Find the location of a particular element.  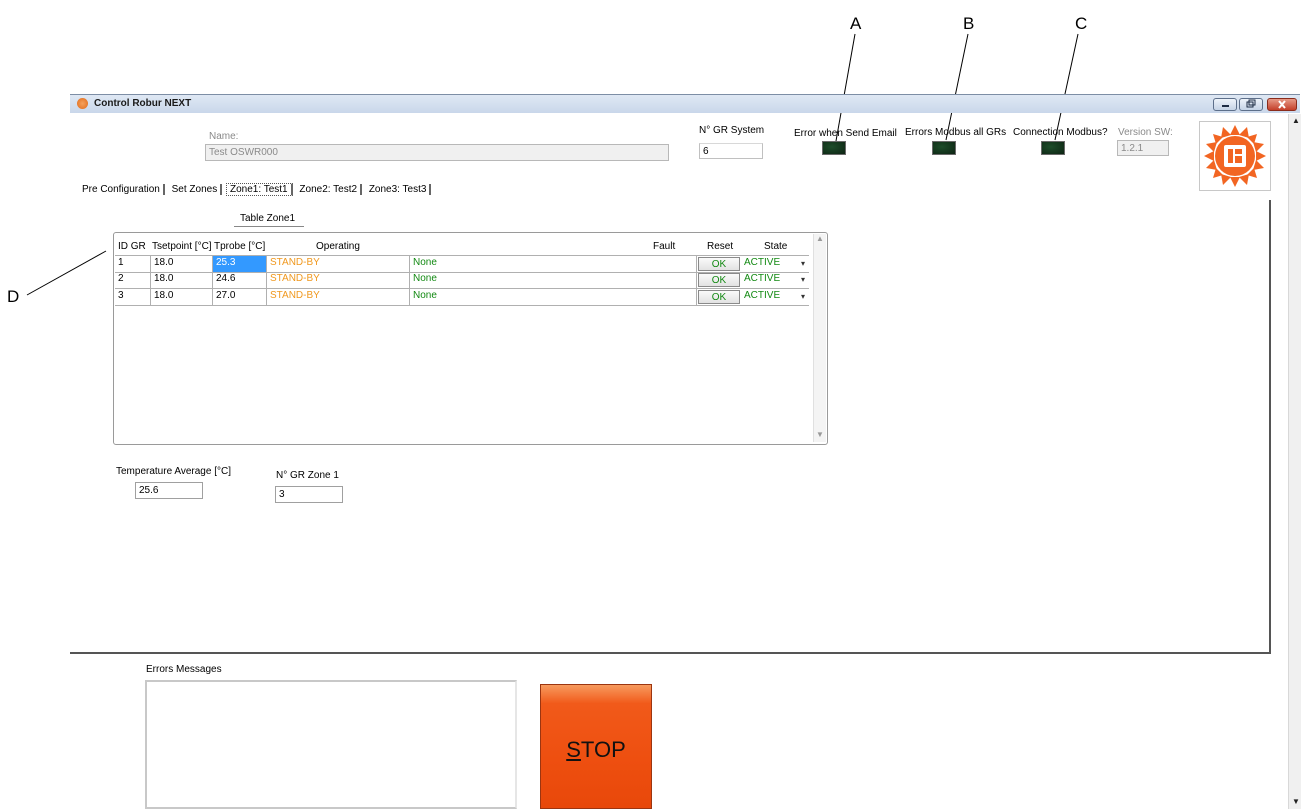

tab-zone1: Zone1: Test1 is located at coordinates (259, 189).